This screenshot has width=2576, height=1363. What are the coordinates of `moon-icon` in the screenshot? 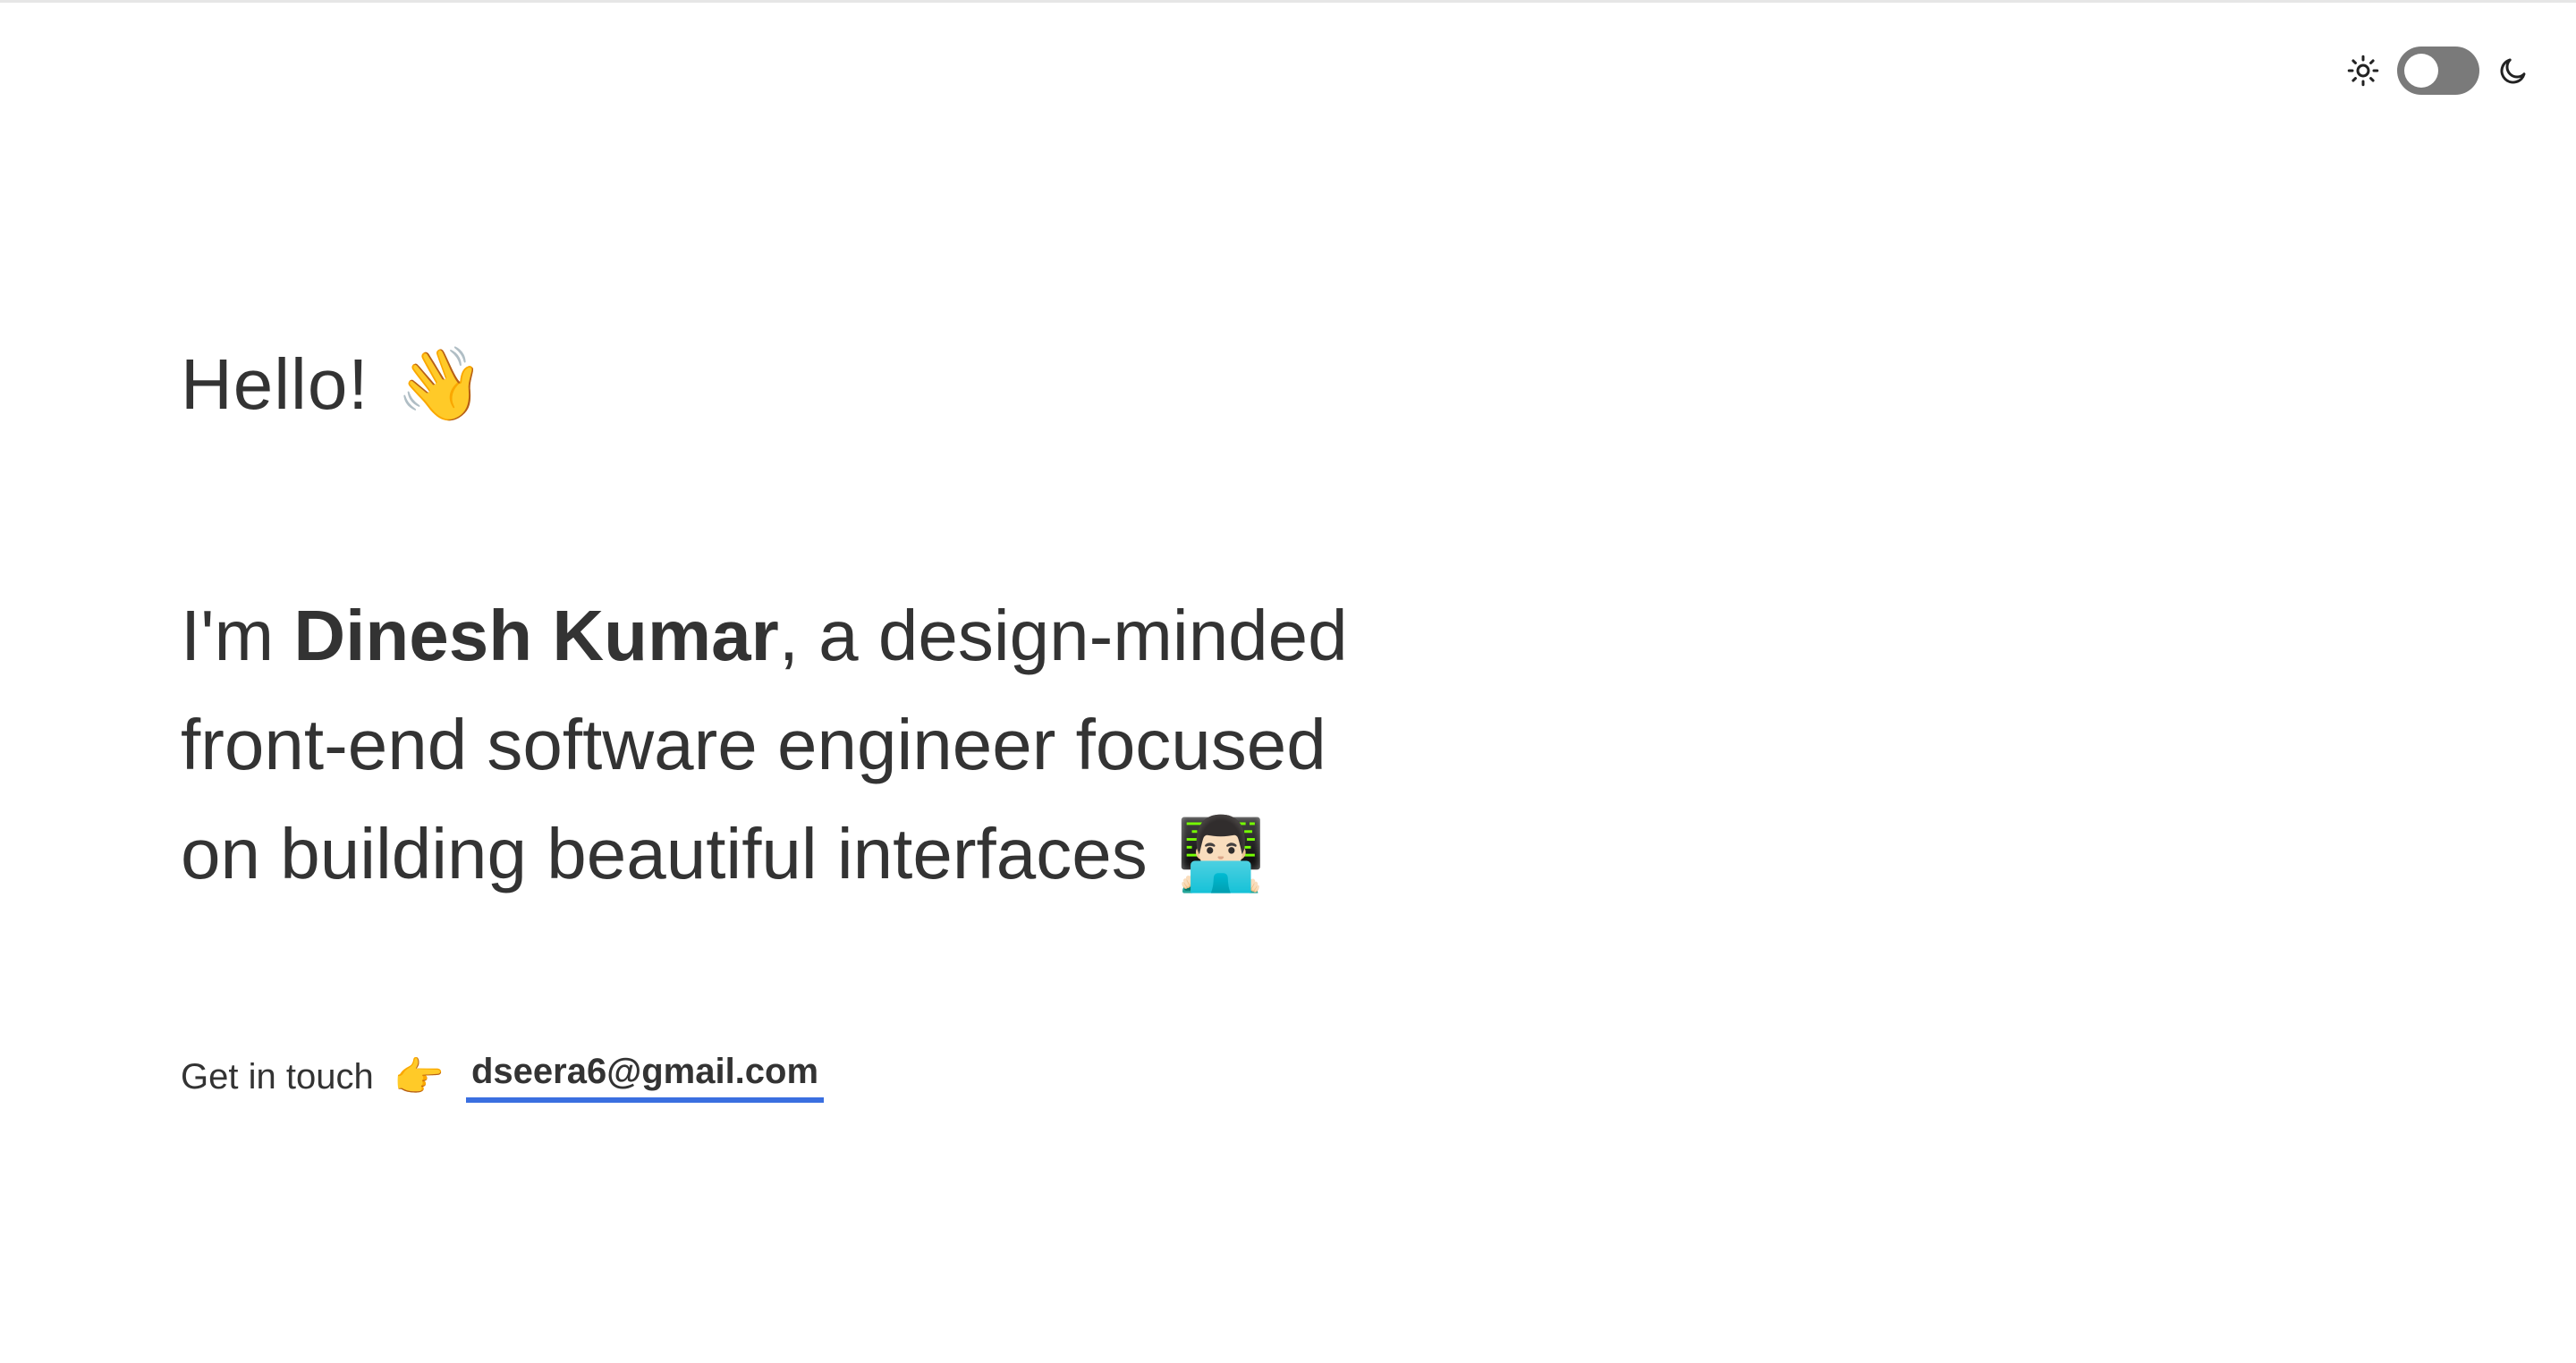 It's located at (2513, 71).